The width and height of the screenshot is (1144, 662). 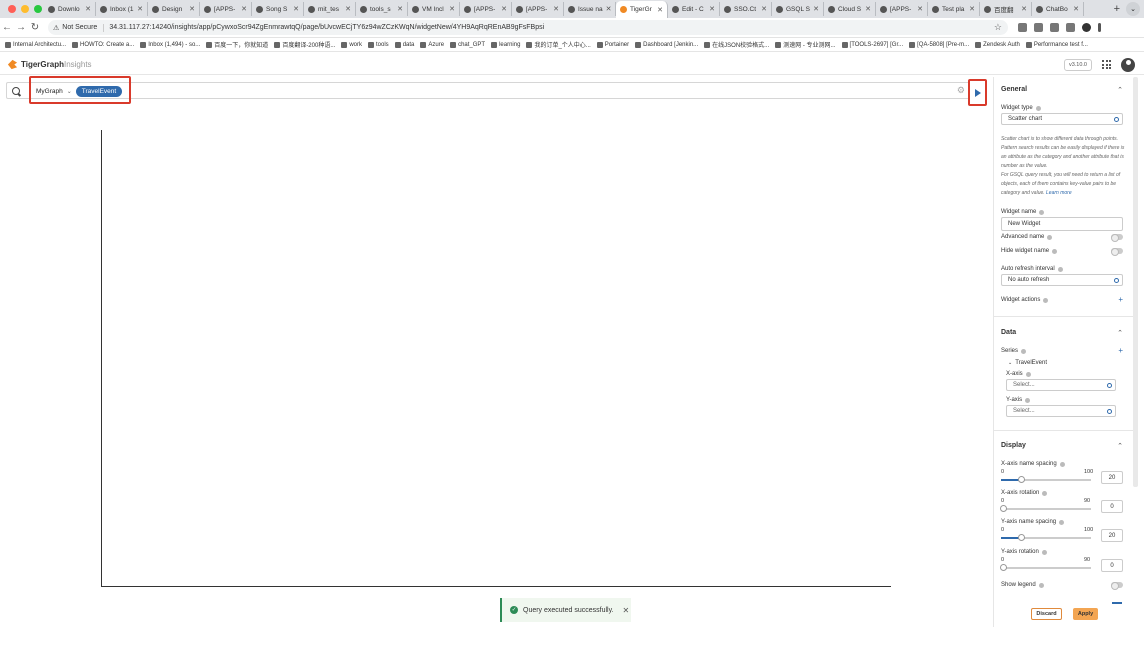 I want to click on vertex-chip: TravelEvent, so click(x=99, y=91).